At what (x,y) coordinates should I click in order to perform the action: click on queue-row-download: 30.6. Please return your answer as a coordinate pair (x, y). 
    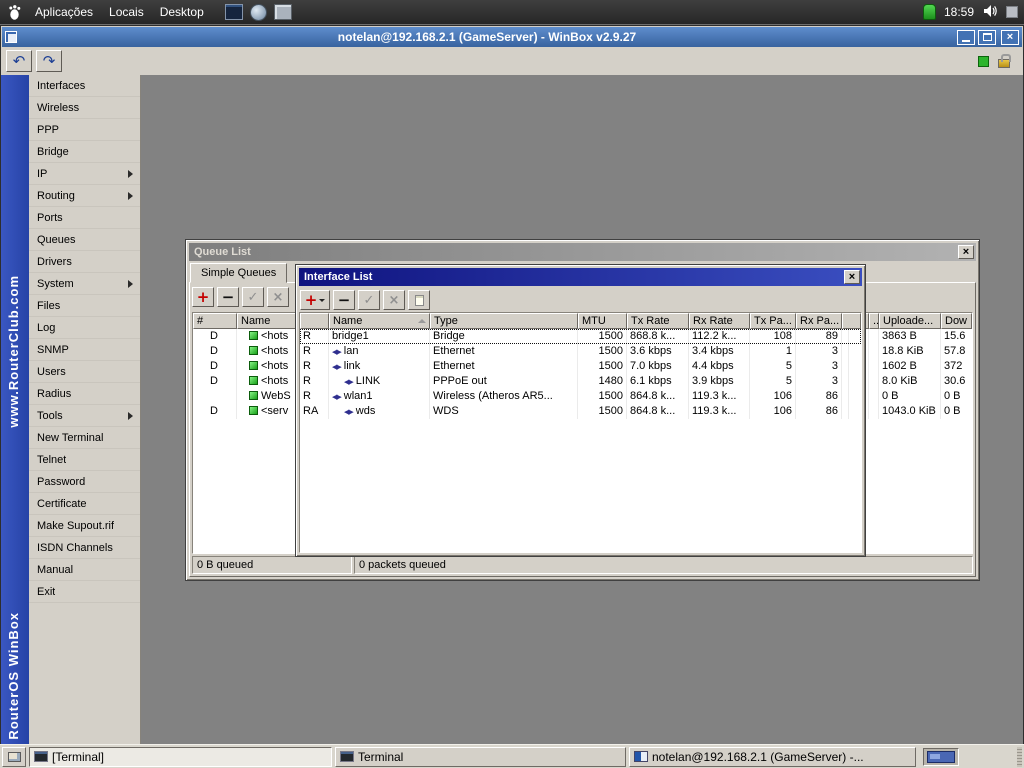
    Looking at the image, I should click on (956, 381).